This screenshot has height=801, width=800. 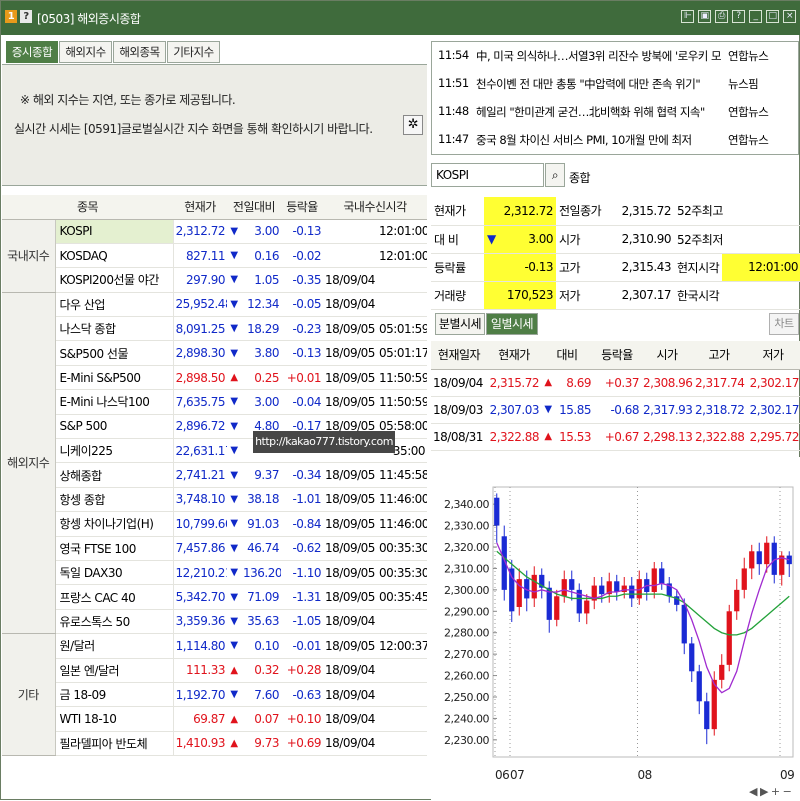 What do you see at coordinates (784, 324) in the screenshot?
I see `chart-button: 차트` at bounding box center [784, 324].